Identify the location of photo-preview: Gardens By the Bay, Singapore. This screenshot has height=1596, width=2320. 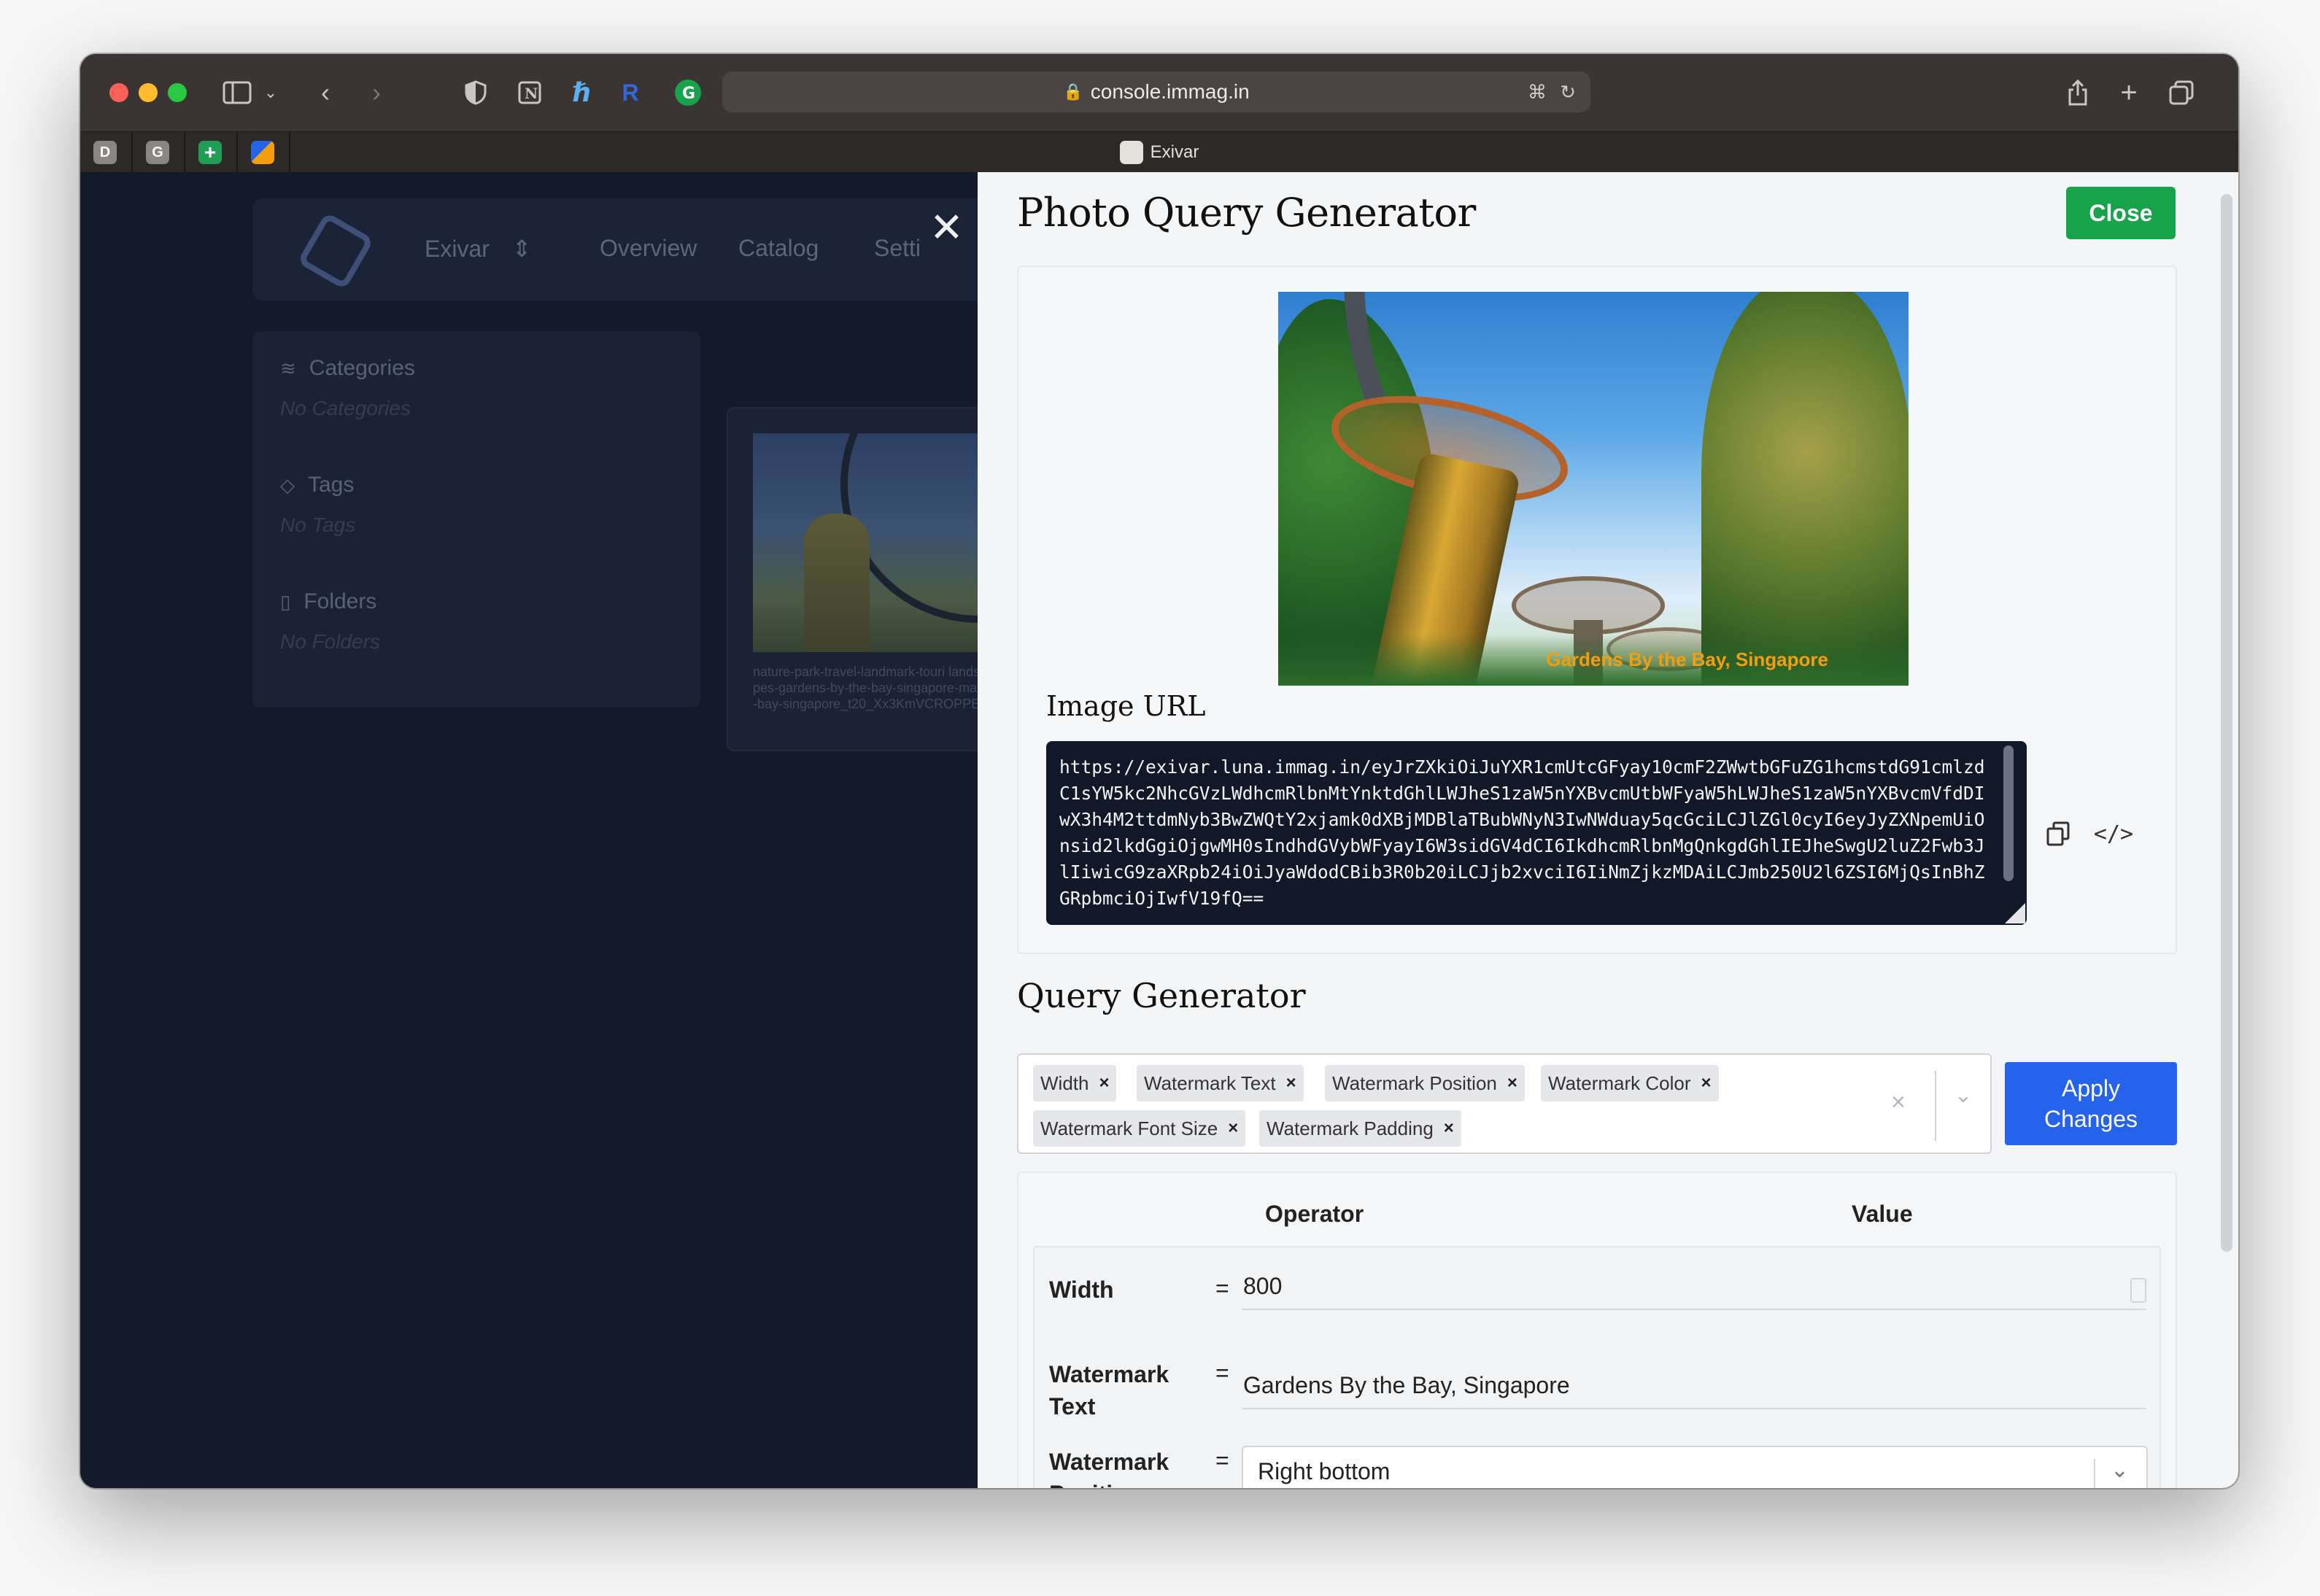
(1593, 489).